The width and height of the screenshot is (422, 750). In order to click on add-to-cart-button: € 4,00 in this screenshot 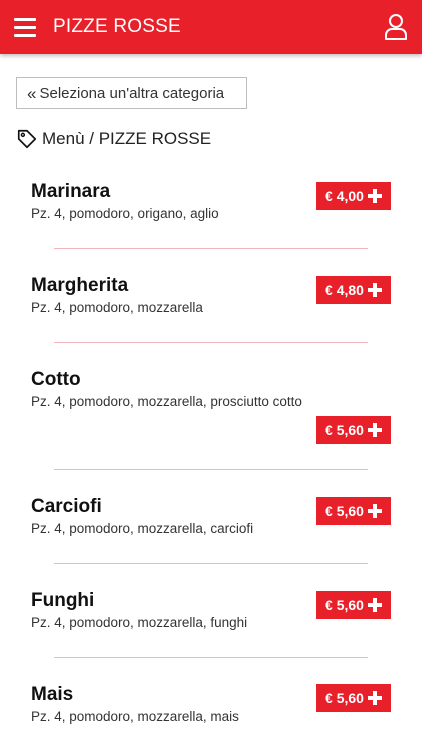, I will do `click(353, 196)`.